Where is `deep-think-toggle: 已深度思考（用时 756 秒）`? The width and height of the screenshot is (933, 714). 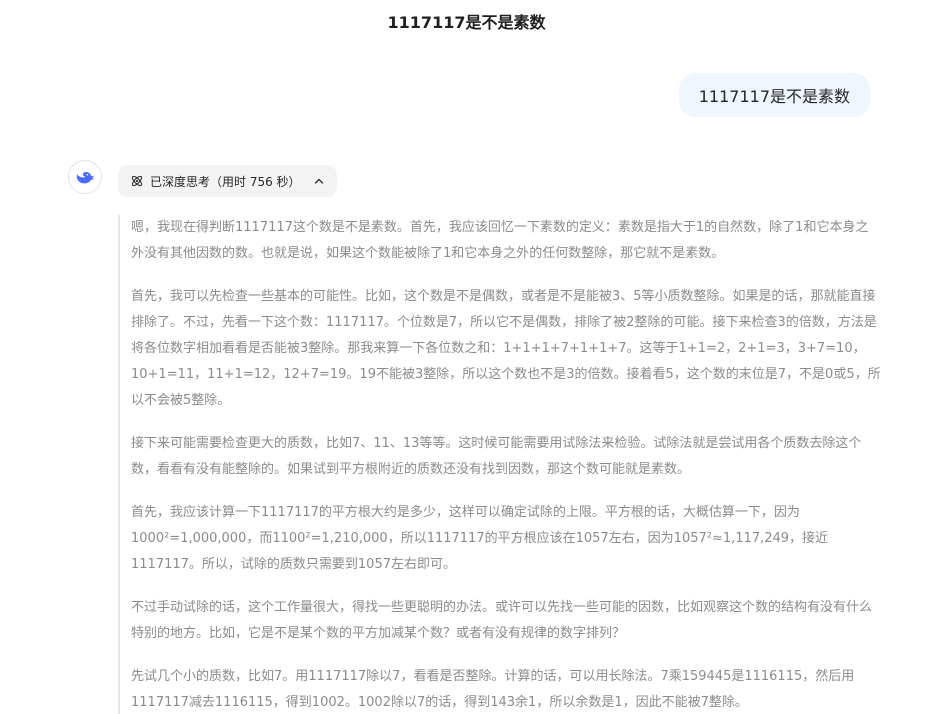 deep-think-toggle: 已深度思考（用时 756 秒） is located at coordinates (227, 181).